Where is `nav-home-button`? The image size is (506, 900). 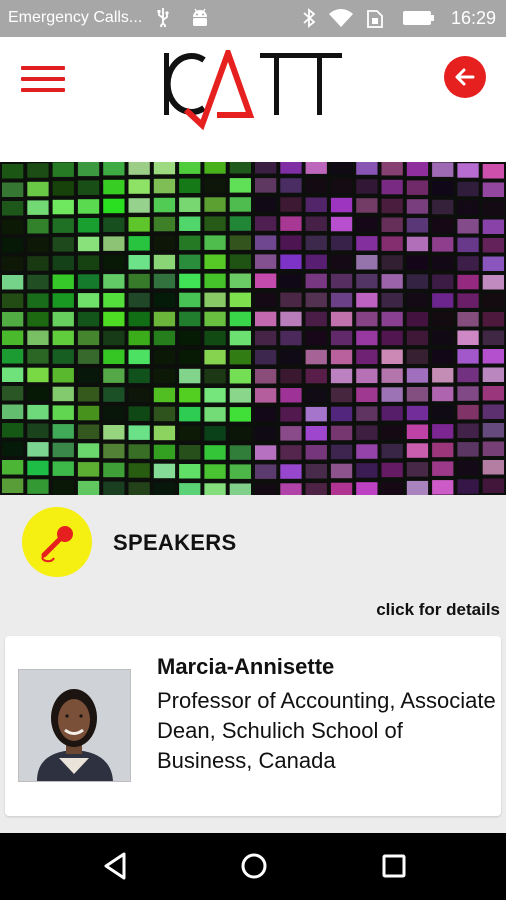
nav-home-button is located at coordinates (254, 866).